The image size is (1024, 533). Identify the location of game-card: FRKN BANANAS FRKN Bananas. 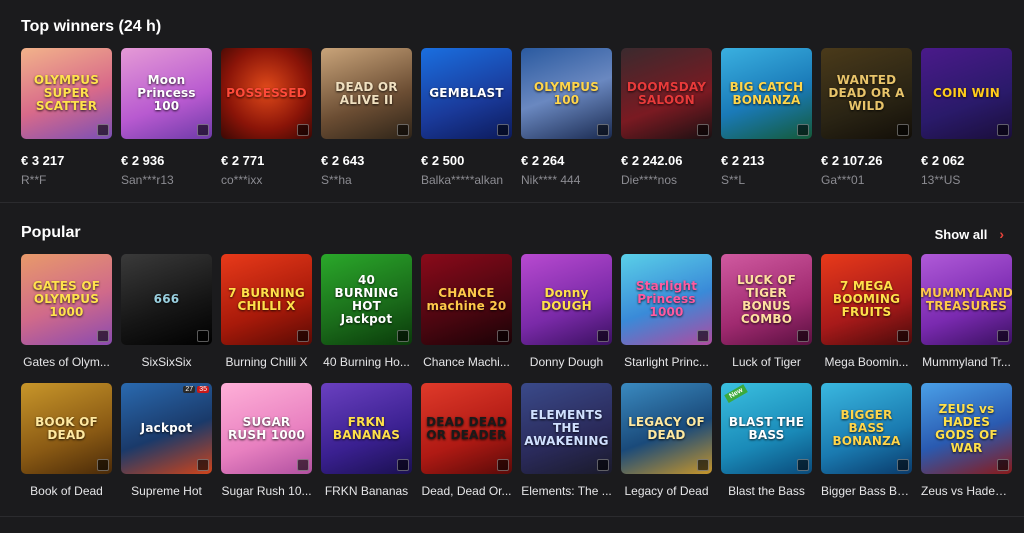
(366, 440).